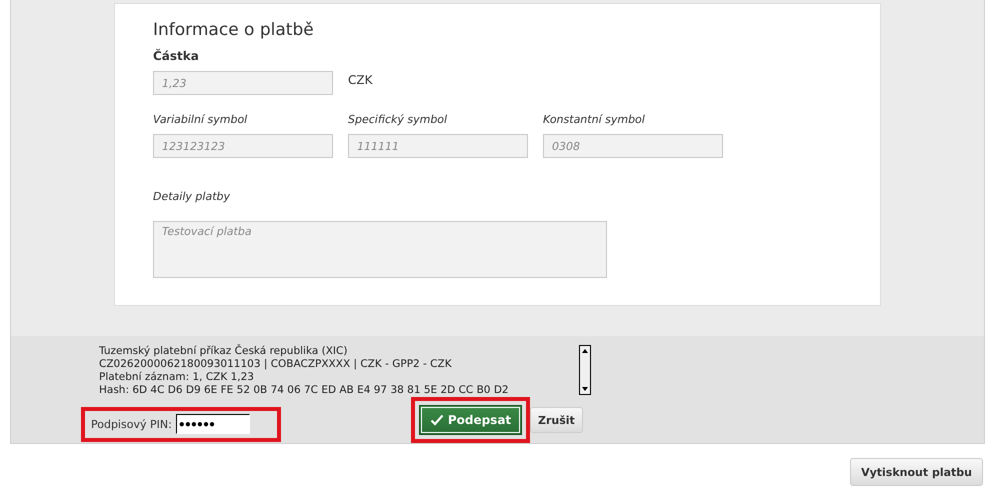  Describe the element at coordinates (633, 146) in the screenshot. I see `symbol-field: 0308` at that location.